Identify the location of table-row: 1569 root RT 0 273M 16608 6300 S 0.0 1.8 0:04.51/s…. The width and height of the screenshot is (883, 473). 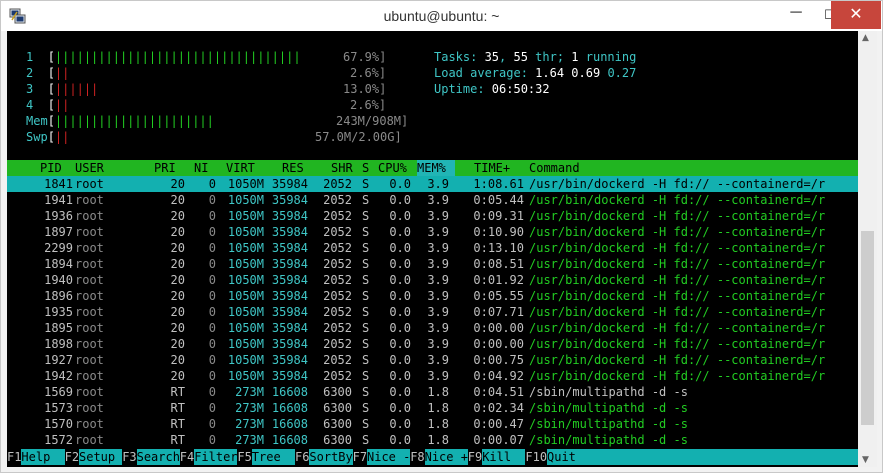
(432, 392).